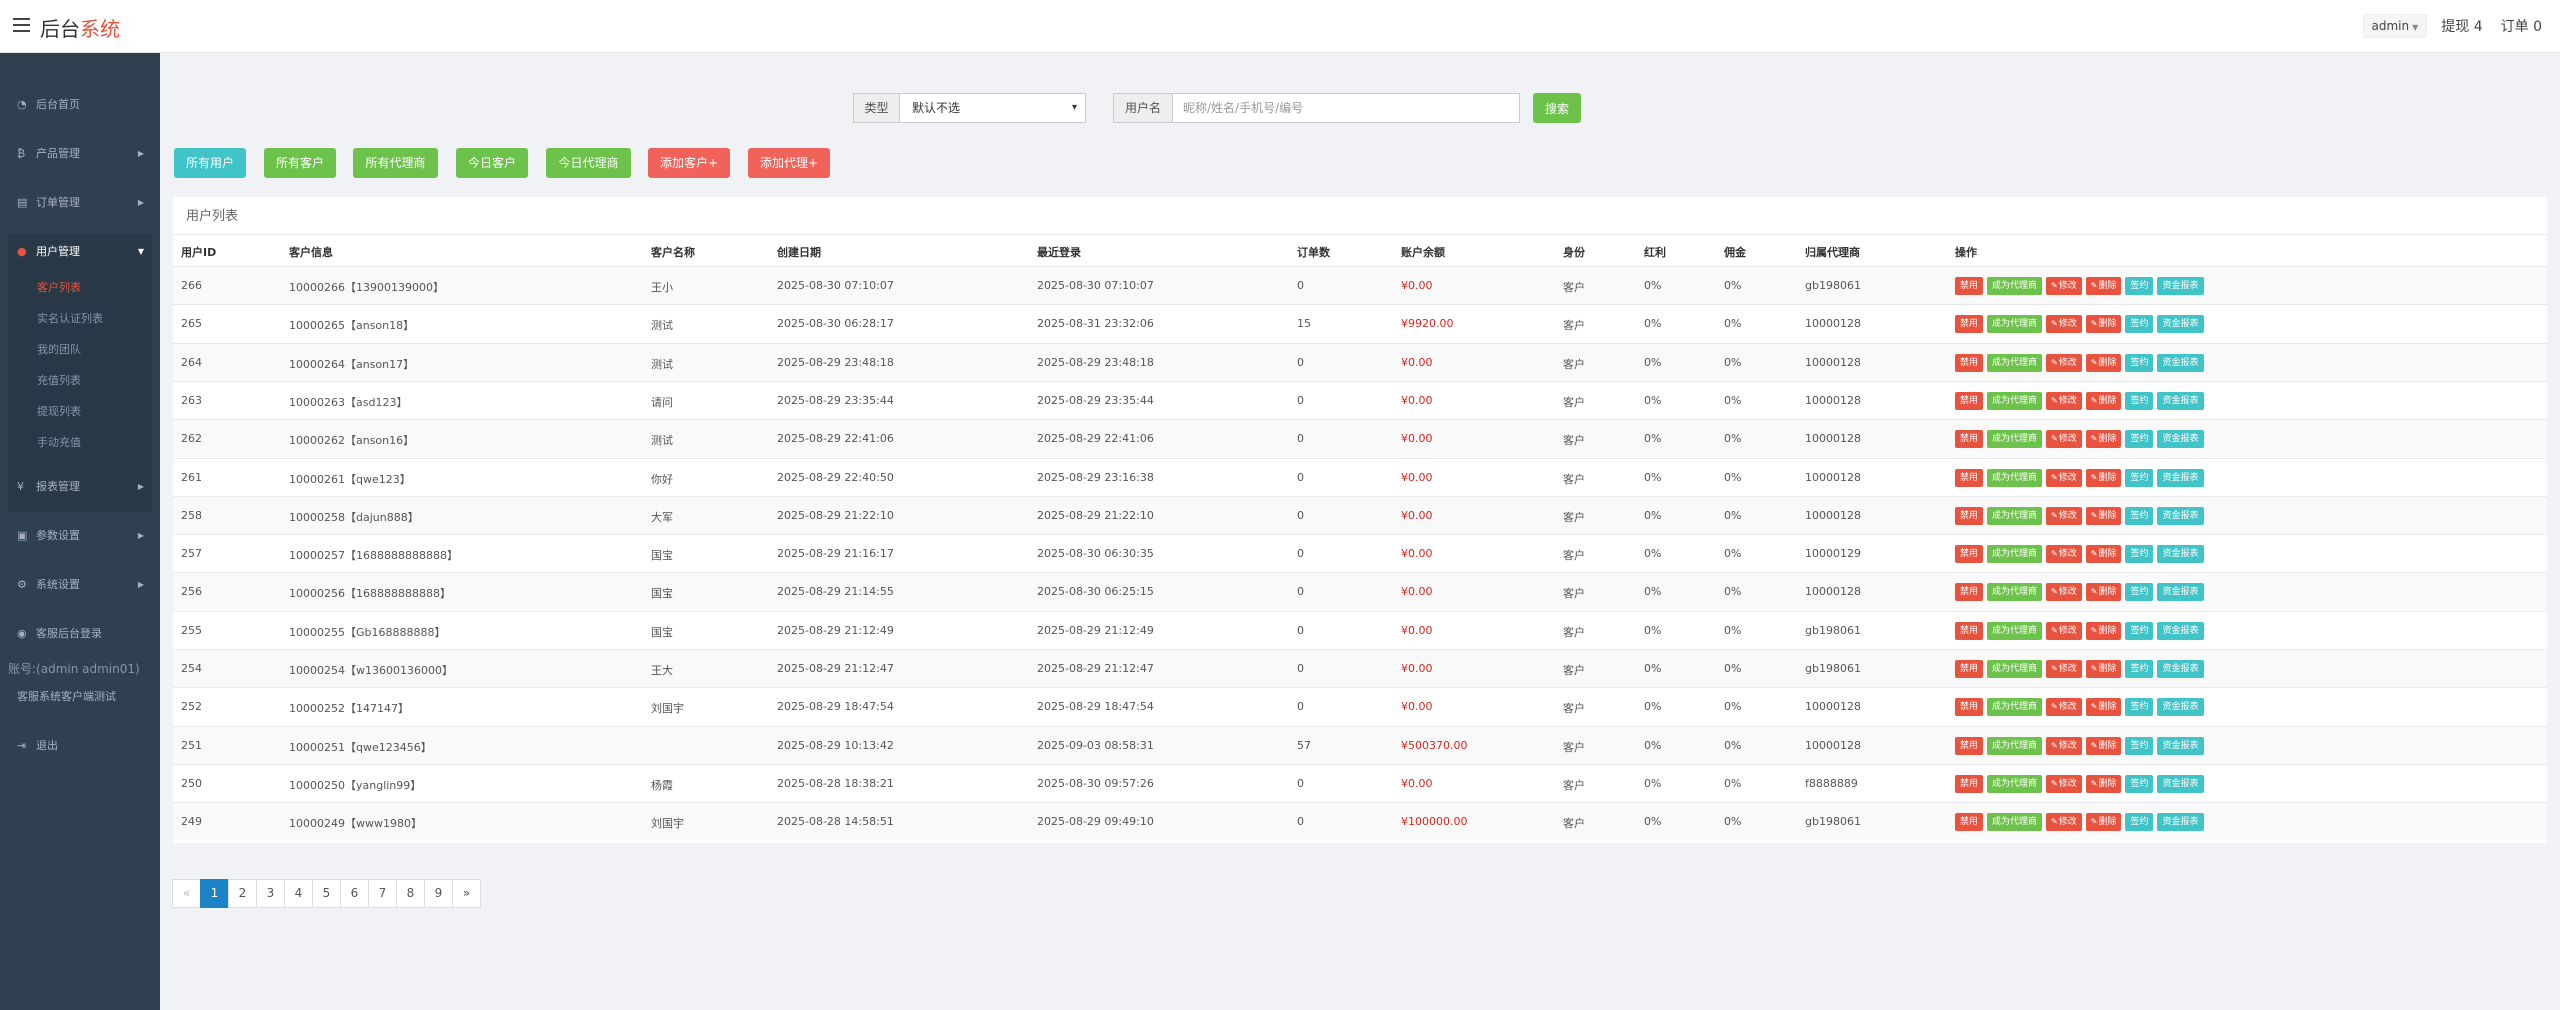  Describe the element at coordinates (2461, 26) in the screenshot. I see `withdraw-notice-link: 提现 4` at that location.